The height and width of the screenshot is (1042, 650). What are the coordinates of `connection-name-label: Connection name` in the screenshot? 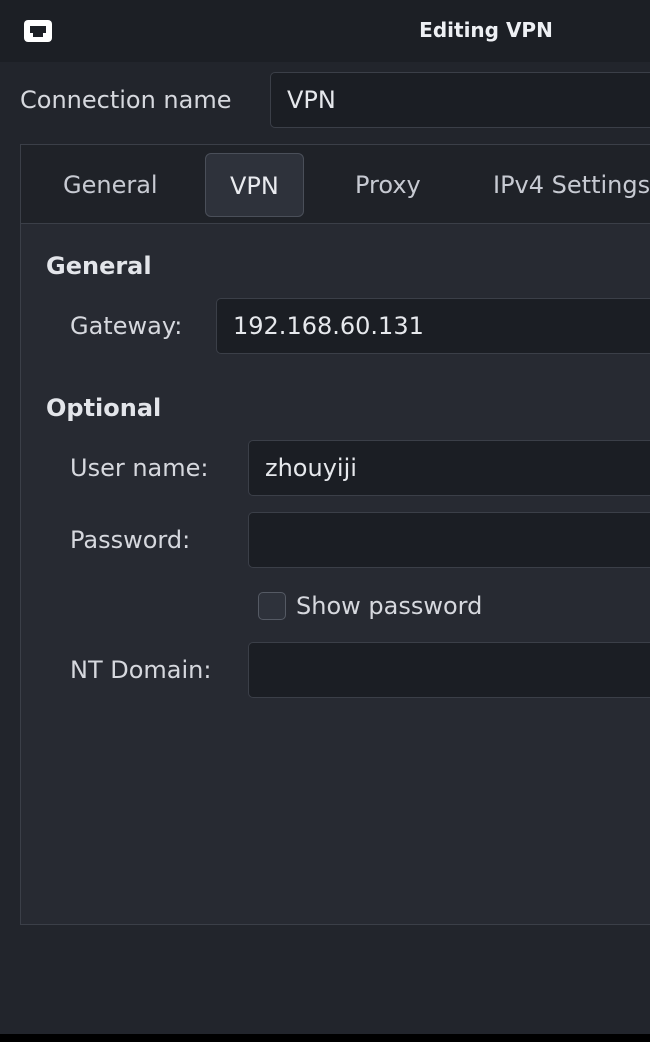 It's located at (126, 100).